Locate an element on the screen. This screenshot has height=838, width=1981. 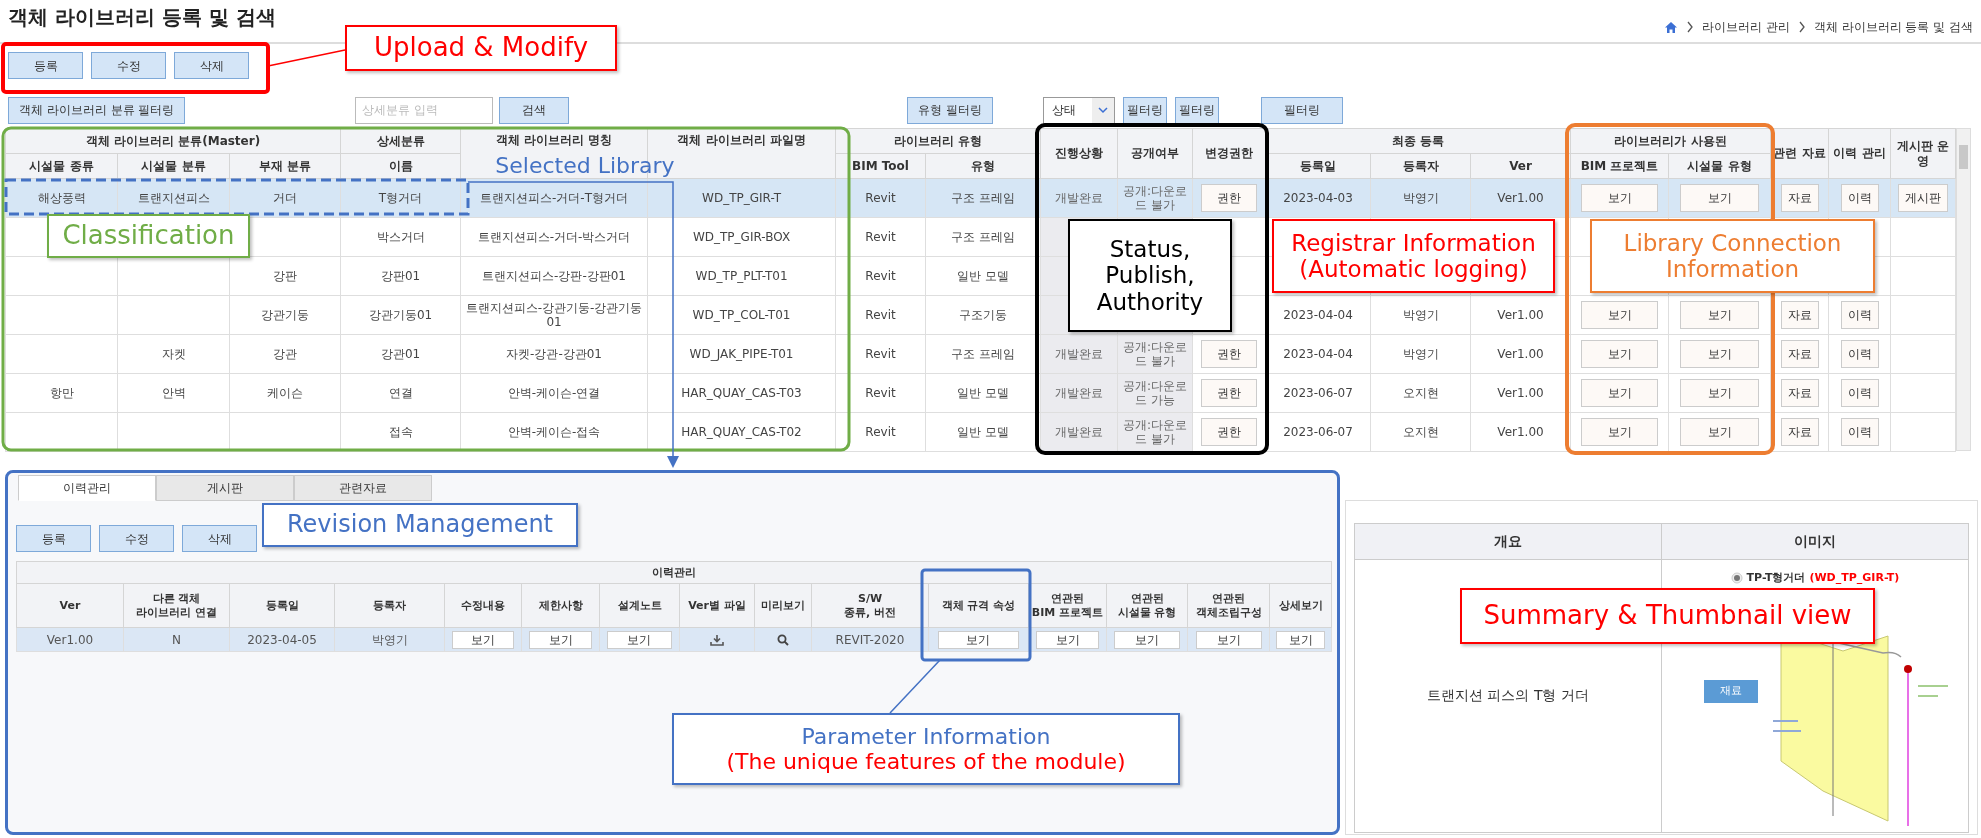
column-header: 라이브러리 유형 is located at coordinates (938, 141).